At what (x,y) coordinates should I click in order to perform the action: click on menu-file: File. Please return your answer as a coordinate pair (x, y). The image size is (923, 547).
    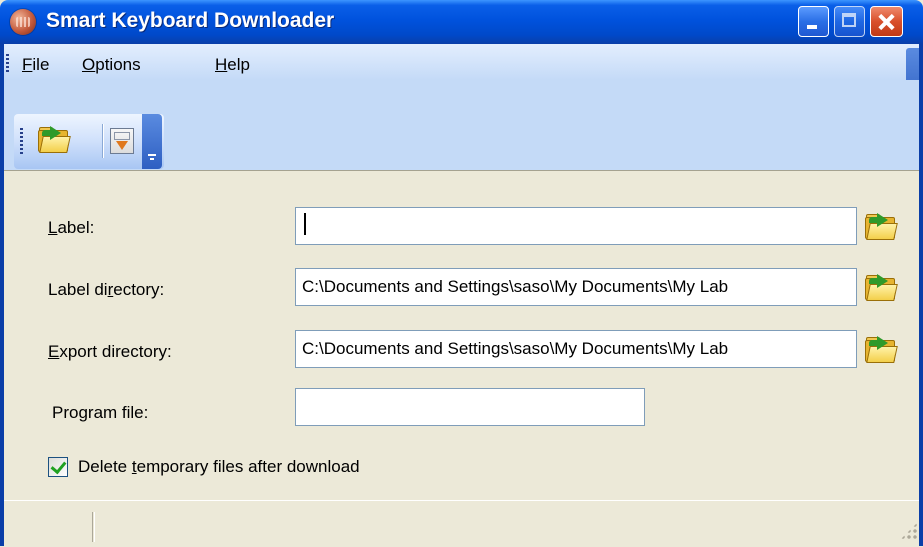
    Looking at the image, I should click on (35, 65).